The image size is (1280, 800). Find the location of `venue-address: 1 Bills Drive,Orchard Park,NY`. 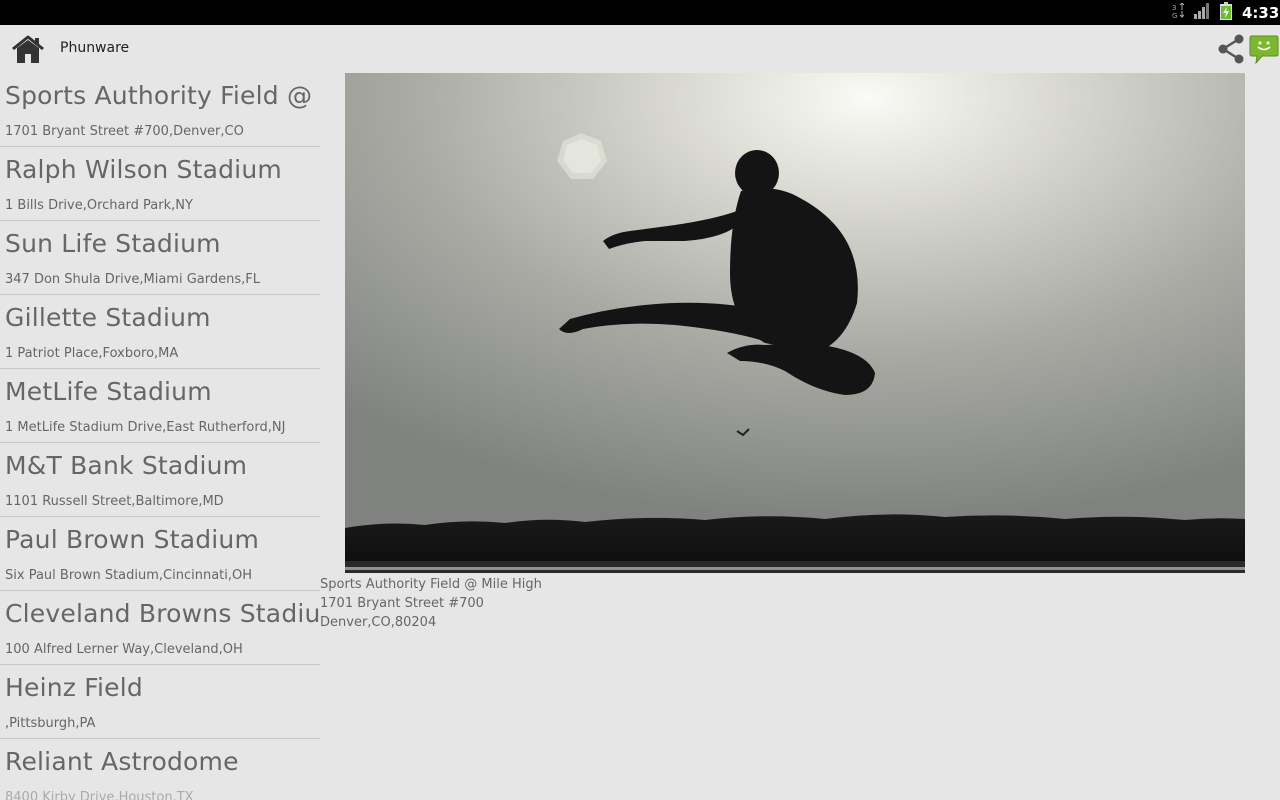

venue-address: 1 Bills Drive,Orchard Park,NY is located at coordinates (99, 205).